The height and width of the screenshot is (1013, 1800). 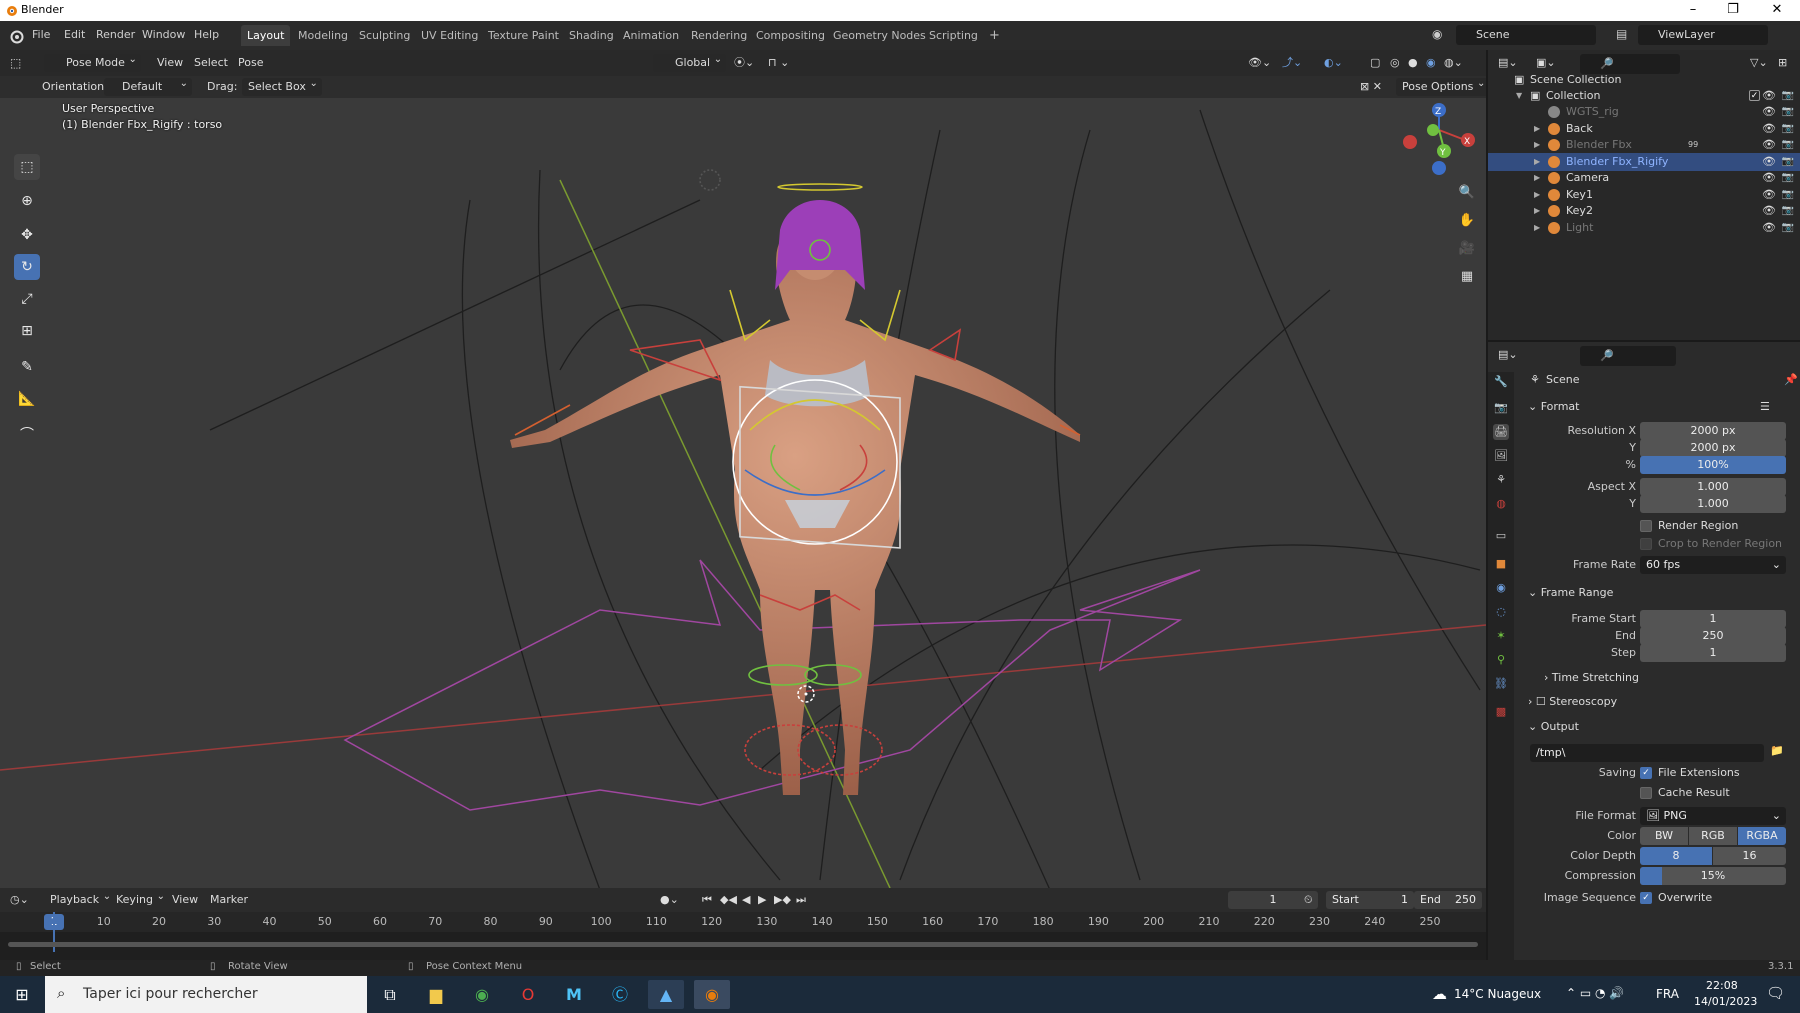 I want to click on next-key-icon: ▶◆, so click(x=782, y=900).